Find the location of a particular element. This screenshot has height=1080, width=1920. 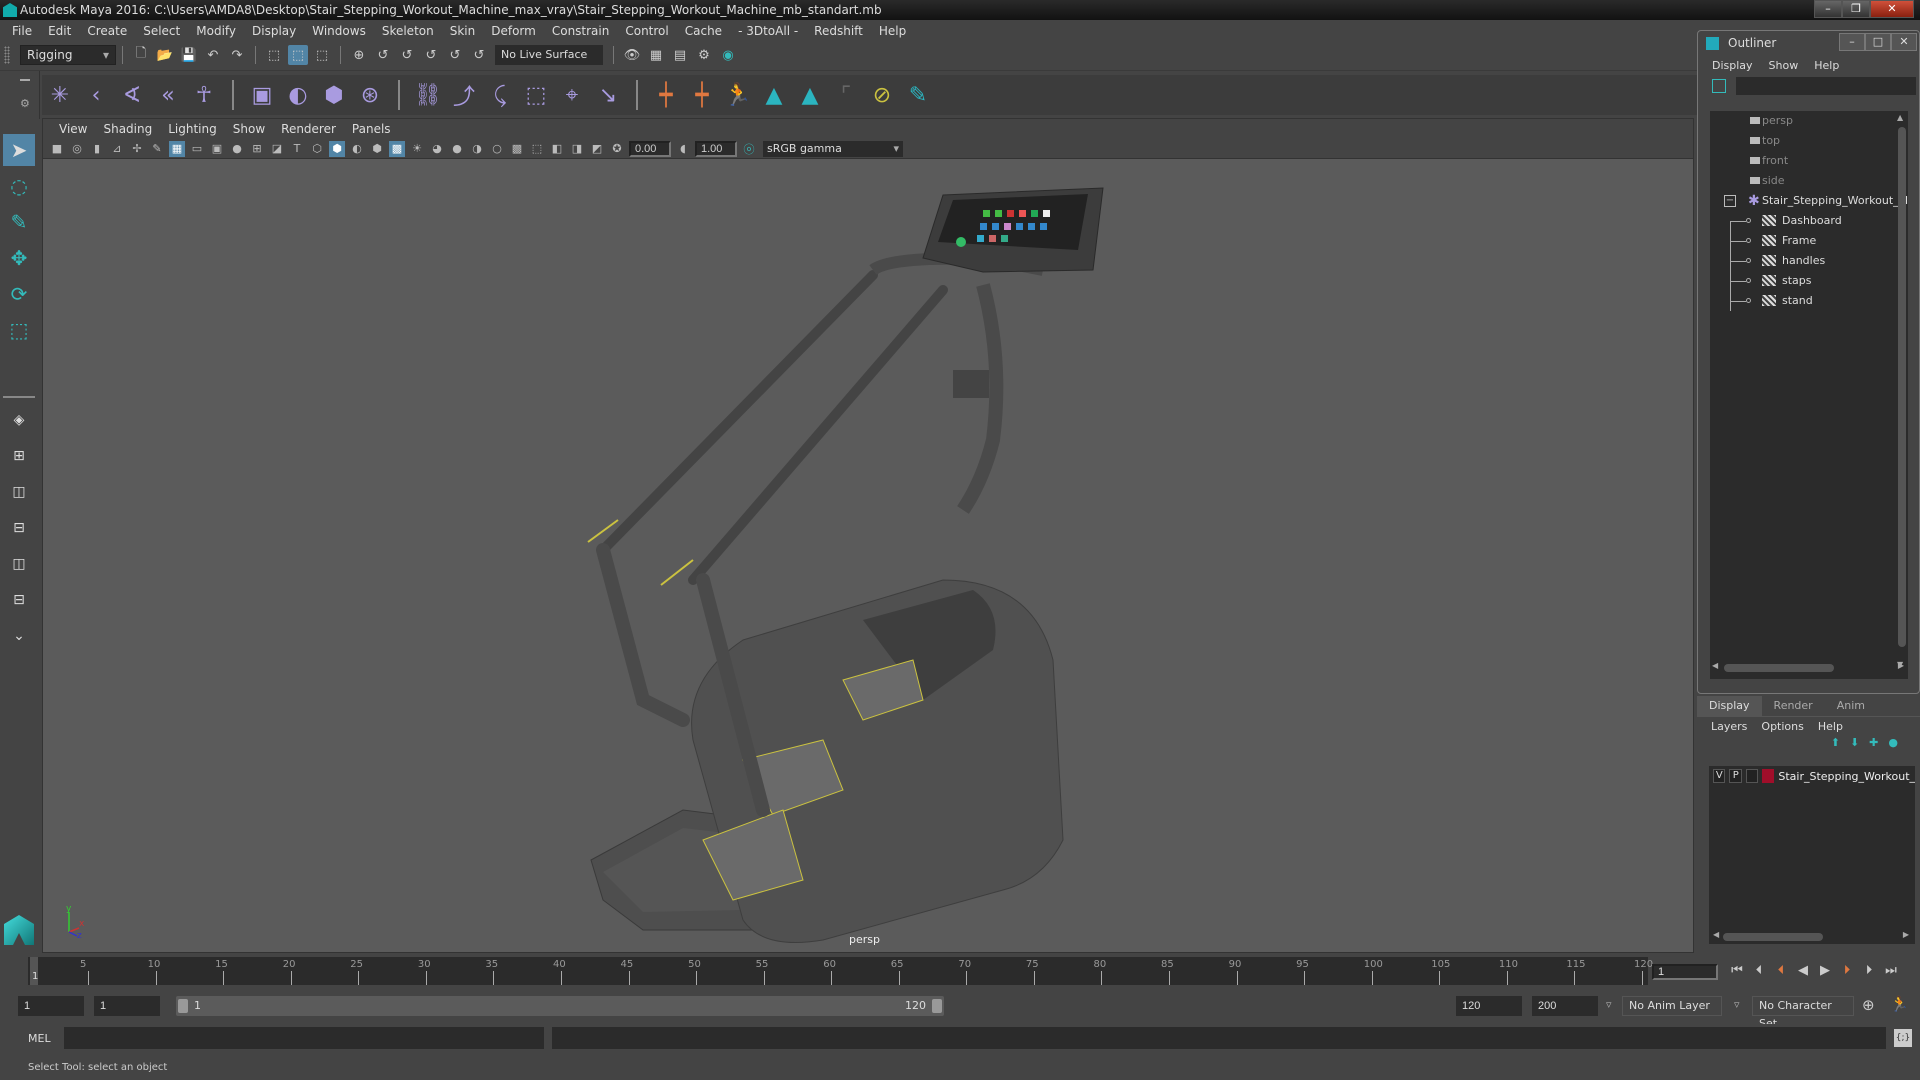

panel-menu-lighting: Lighting is located at coordinates (192, 129).